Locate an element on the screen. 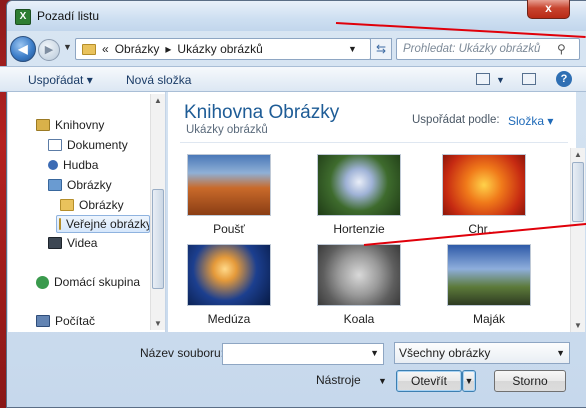 The width and height of the screenshot is (586, 408). address-bar: « Obrázky ▸ Ukázky obrázků is located at coordinates (223, 49).